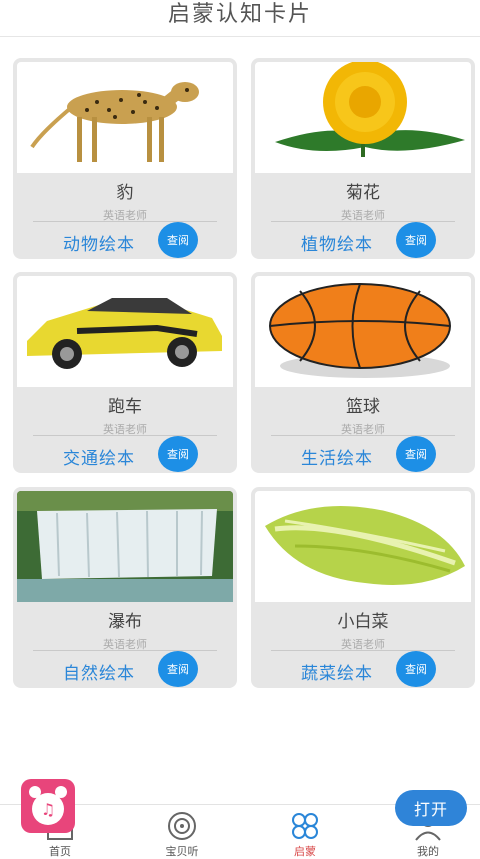 This screenshot has height=859, width=480. I want to click on tab-label: 我的, so click(428, 851).